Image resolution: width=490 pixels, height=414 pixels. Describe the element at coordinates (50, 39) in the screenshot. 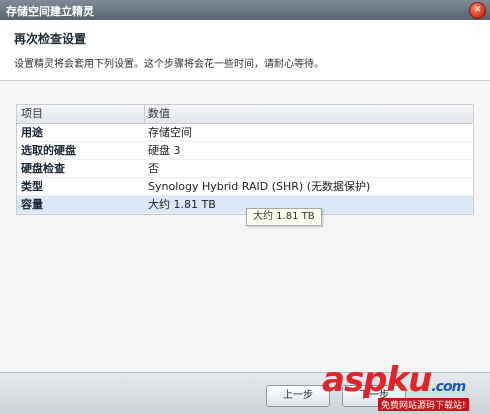

I see `page-title: 再次检查设置` at that location.